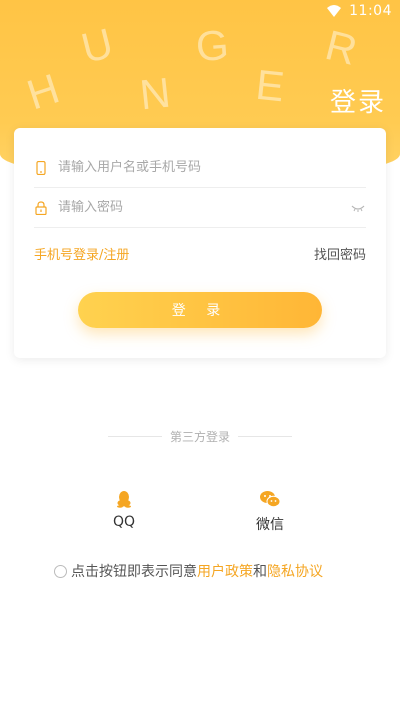 This screenshot has width=400, height=711. I want to click on decor-letter: U, so click(97, 45).